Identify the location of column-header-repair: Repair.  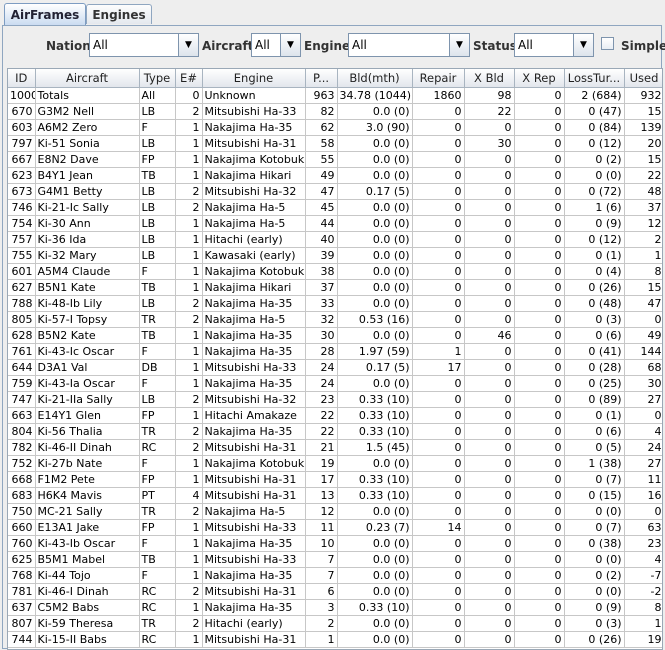
(438, 78).